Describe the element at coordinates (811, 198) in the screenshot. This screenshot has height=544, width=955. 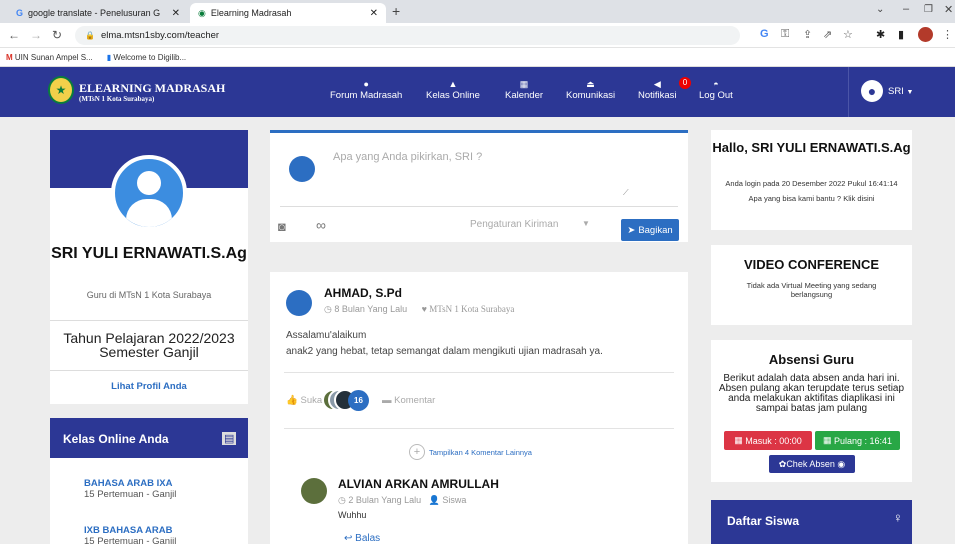
I see `help-link: Apa yang bisa kami bantu ? Klik disini` at that location.